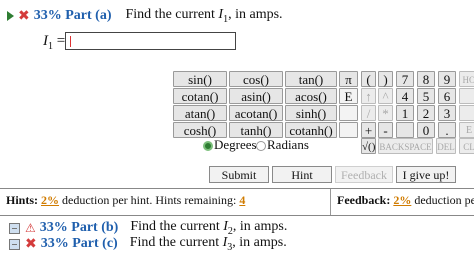 This screenshot has height=258, width=474. I want to click on cosh-button: cosh(), so click(200, 130).